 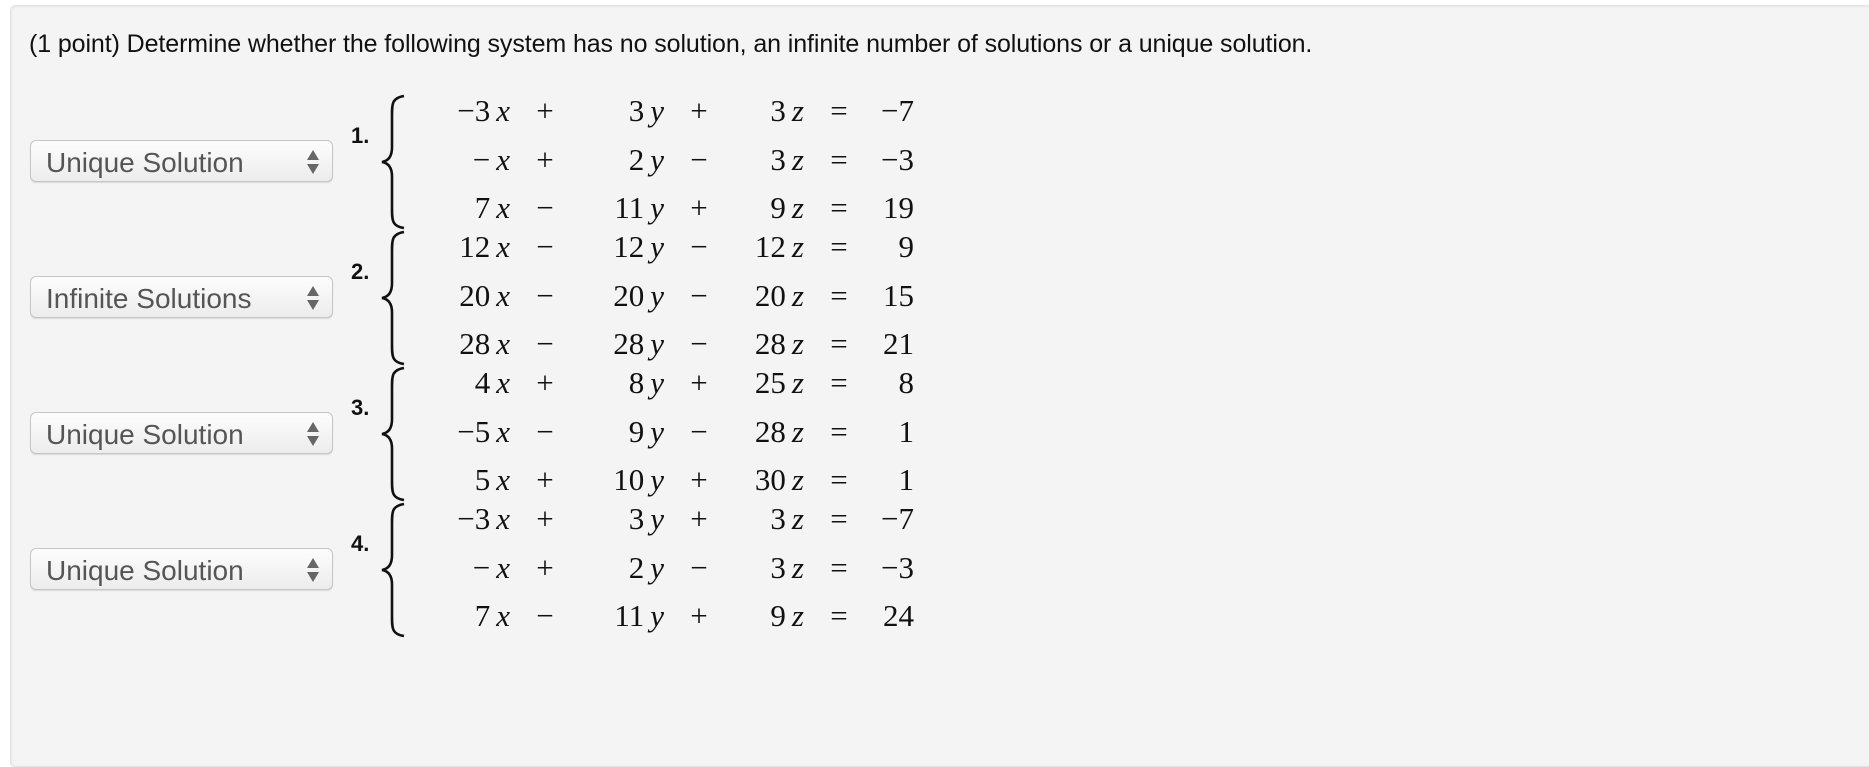 What do you see at coordinates (657, 383) in the screenshot?
I see `equation-row: 4 x +8 y +25 z = 8` at bounding box center [657, 383].